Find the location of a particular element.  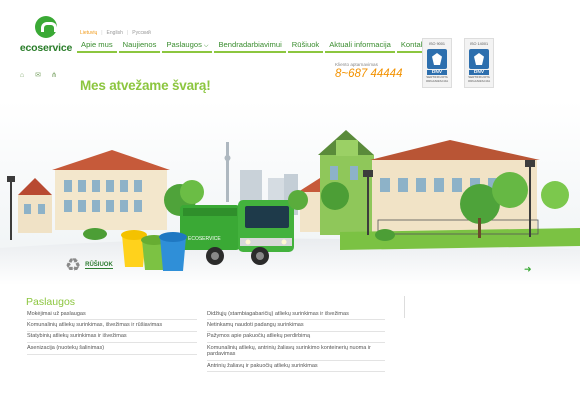

nav-label: Apie mus is located at coordinates (97, 44).